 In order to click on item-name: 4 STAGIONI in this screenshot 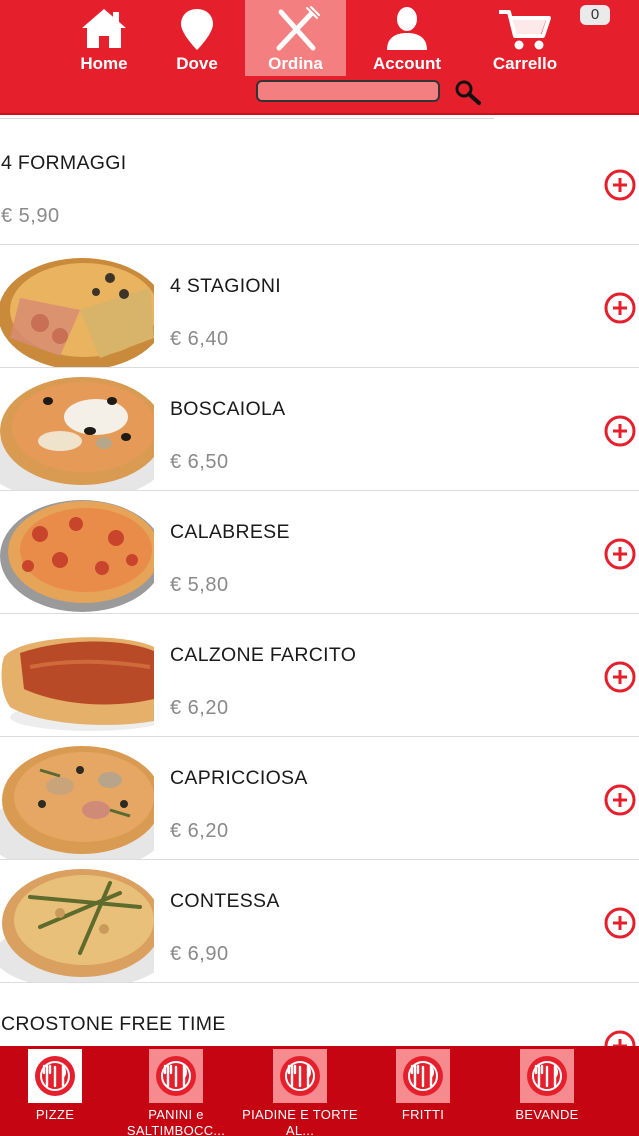, I will do `click(225, 286)`.